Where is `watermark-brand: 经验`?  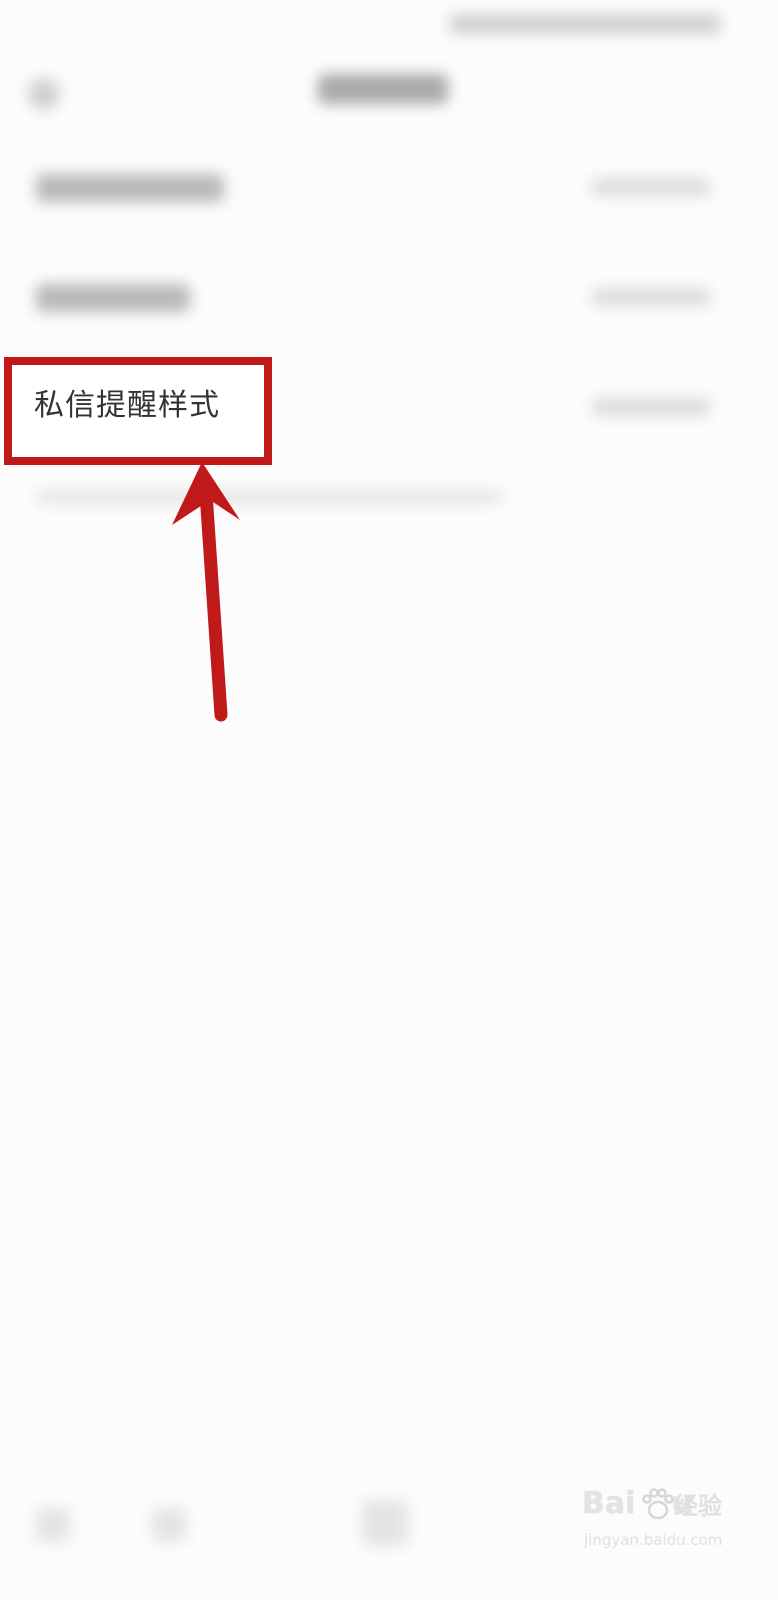
watermark-brand: 经验 is located at coordinates (698, 1506).